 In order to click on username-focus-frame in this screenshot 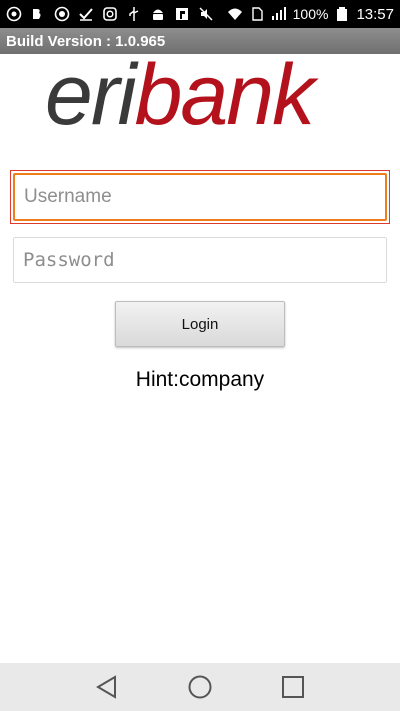, I will do `click(200, 197)`.